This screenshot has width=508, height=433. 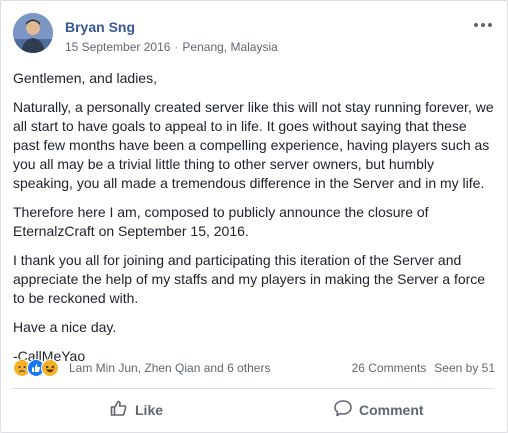 What do you see at coordinates (389, 368) in the screenshot?
I see `comment-count: 26 Comments` at bounding box center [389, 368].